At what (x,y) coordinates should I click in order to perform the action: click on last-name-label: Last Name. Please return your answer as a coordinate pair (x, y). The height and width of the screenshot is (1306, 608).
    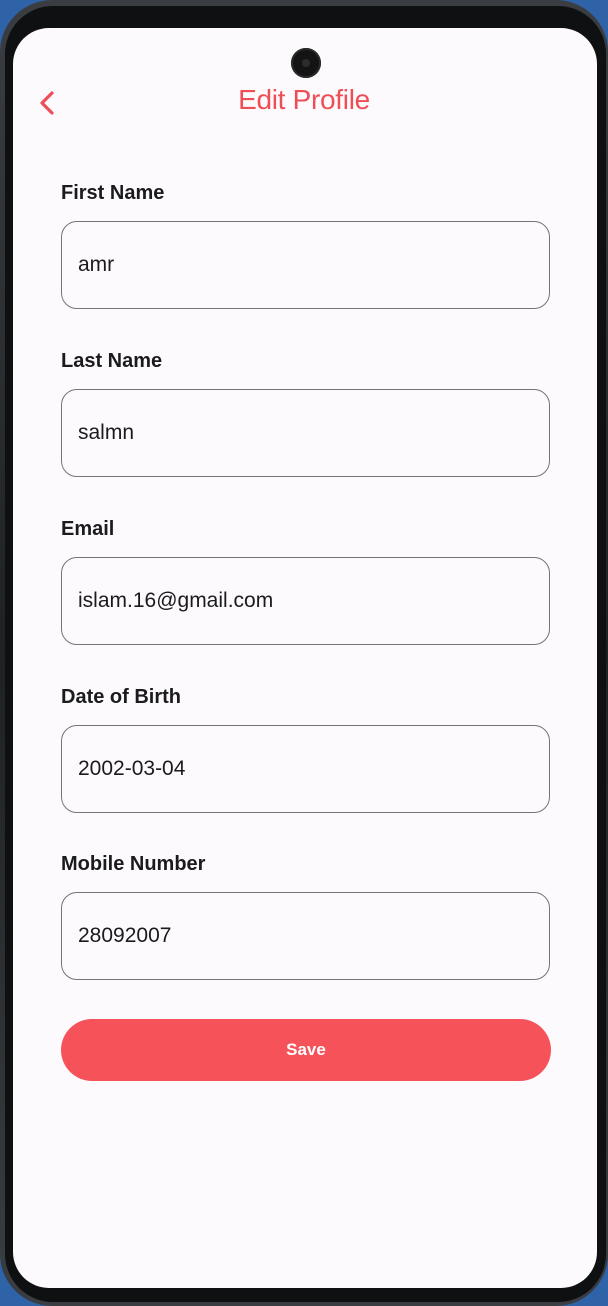
    Looking at the image, I should click on (112, 361).